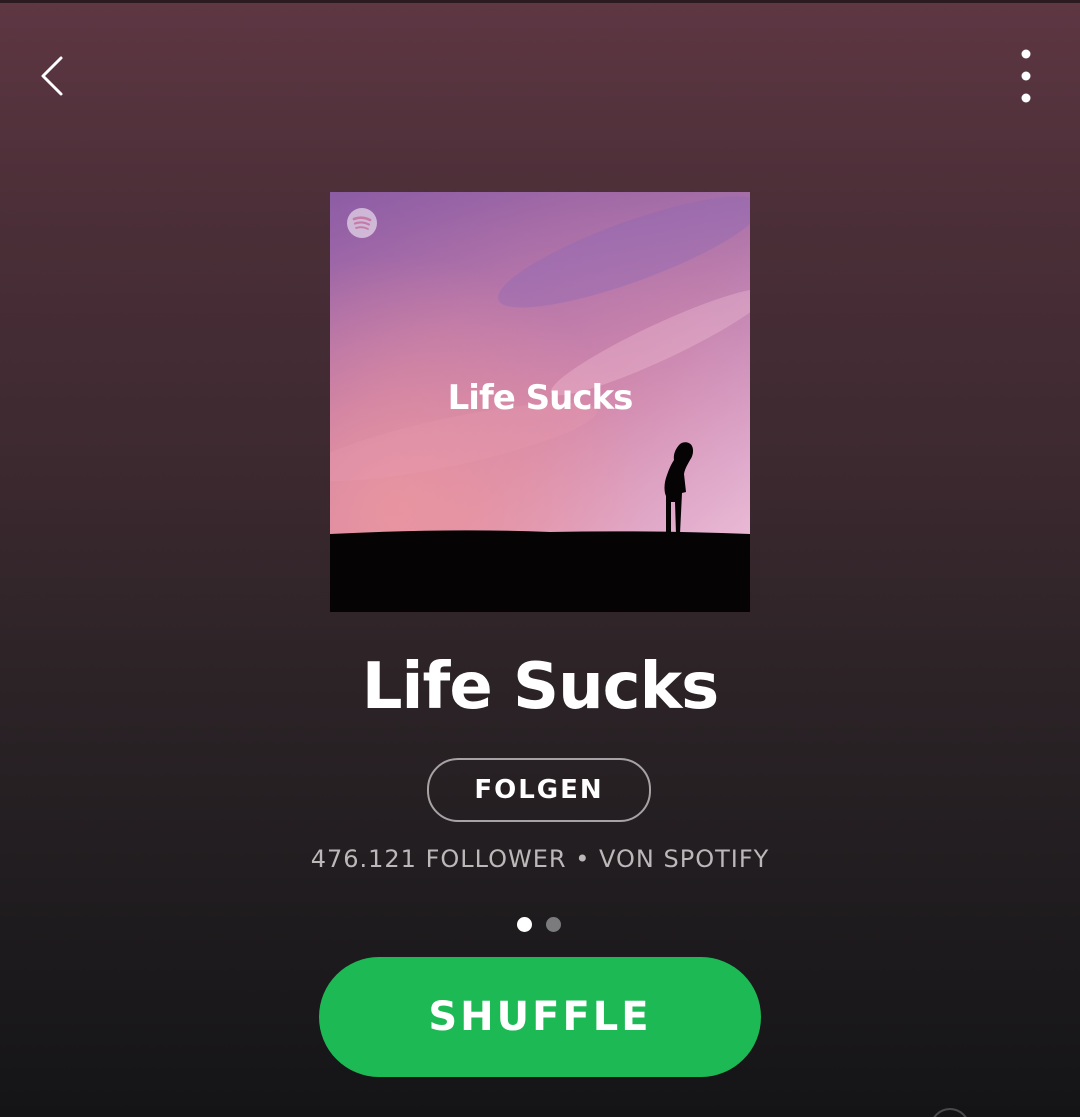  Describe the element at coordinates (553, 924) in the screenshot. I see `page-dot-inactive` at that location.